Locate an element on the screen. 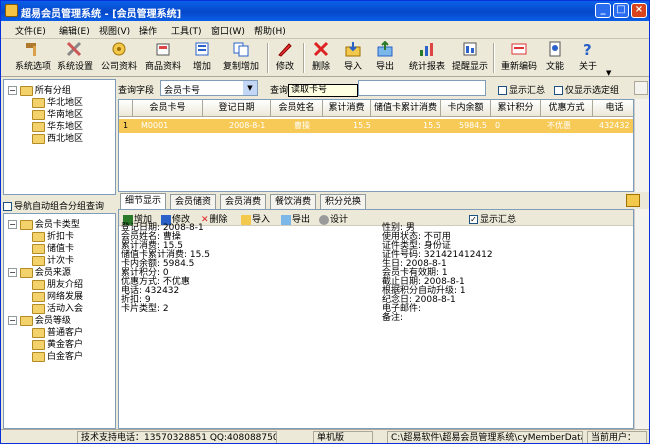 The height and width of the screenshot is (444, 650). close-button: × is located at coordinates (639, 10).